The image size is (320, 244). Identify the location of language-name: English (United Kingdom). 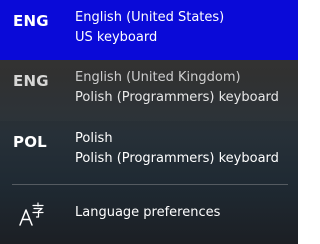
(158, 77).